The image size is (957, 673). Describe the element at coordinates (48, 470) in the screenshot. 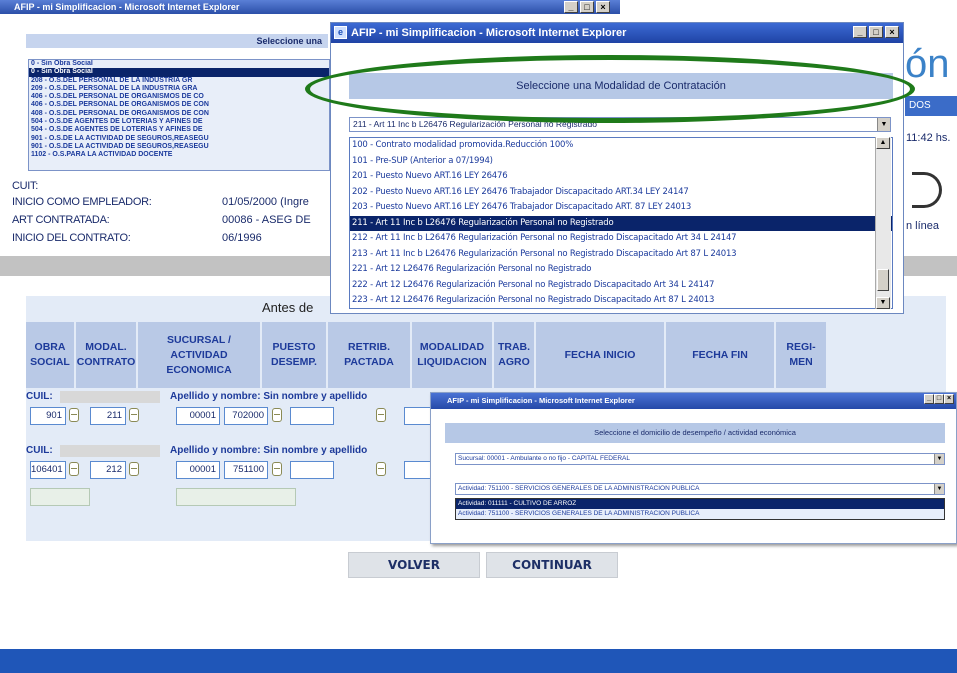

I see `obra-social-field: 106401` at that location.